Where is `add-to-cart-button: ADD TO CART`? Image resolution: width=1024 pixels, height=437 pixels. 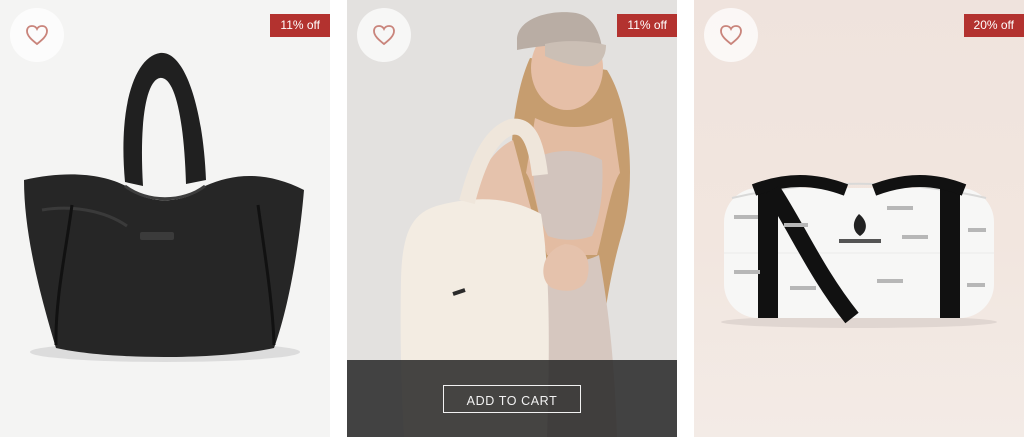 add-to-cart-button: ADD TO CART is located at coordinates (512, 398).